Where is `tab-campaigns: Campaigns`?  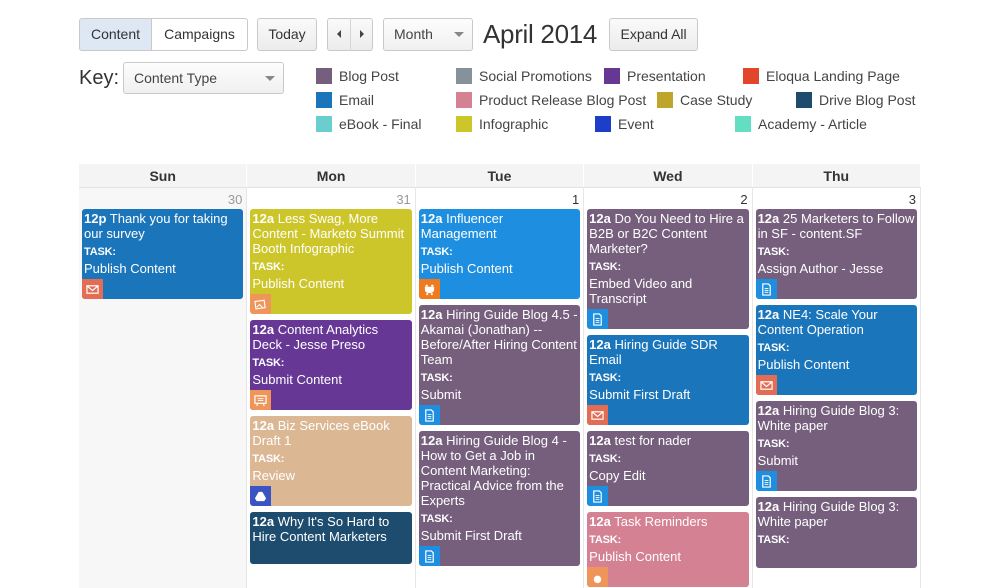
tab-campaigns: Campaigns is located at coordinates (200, 34).